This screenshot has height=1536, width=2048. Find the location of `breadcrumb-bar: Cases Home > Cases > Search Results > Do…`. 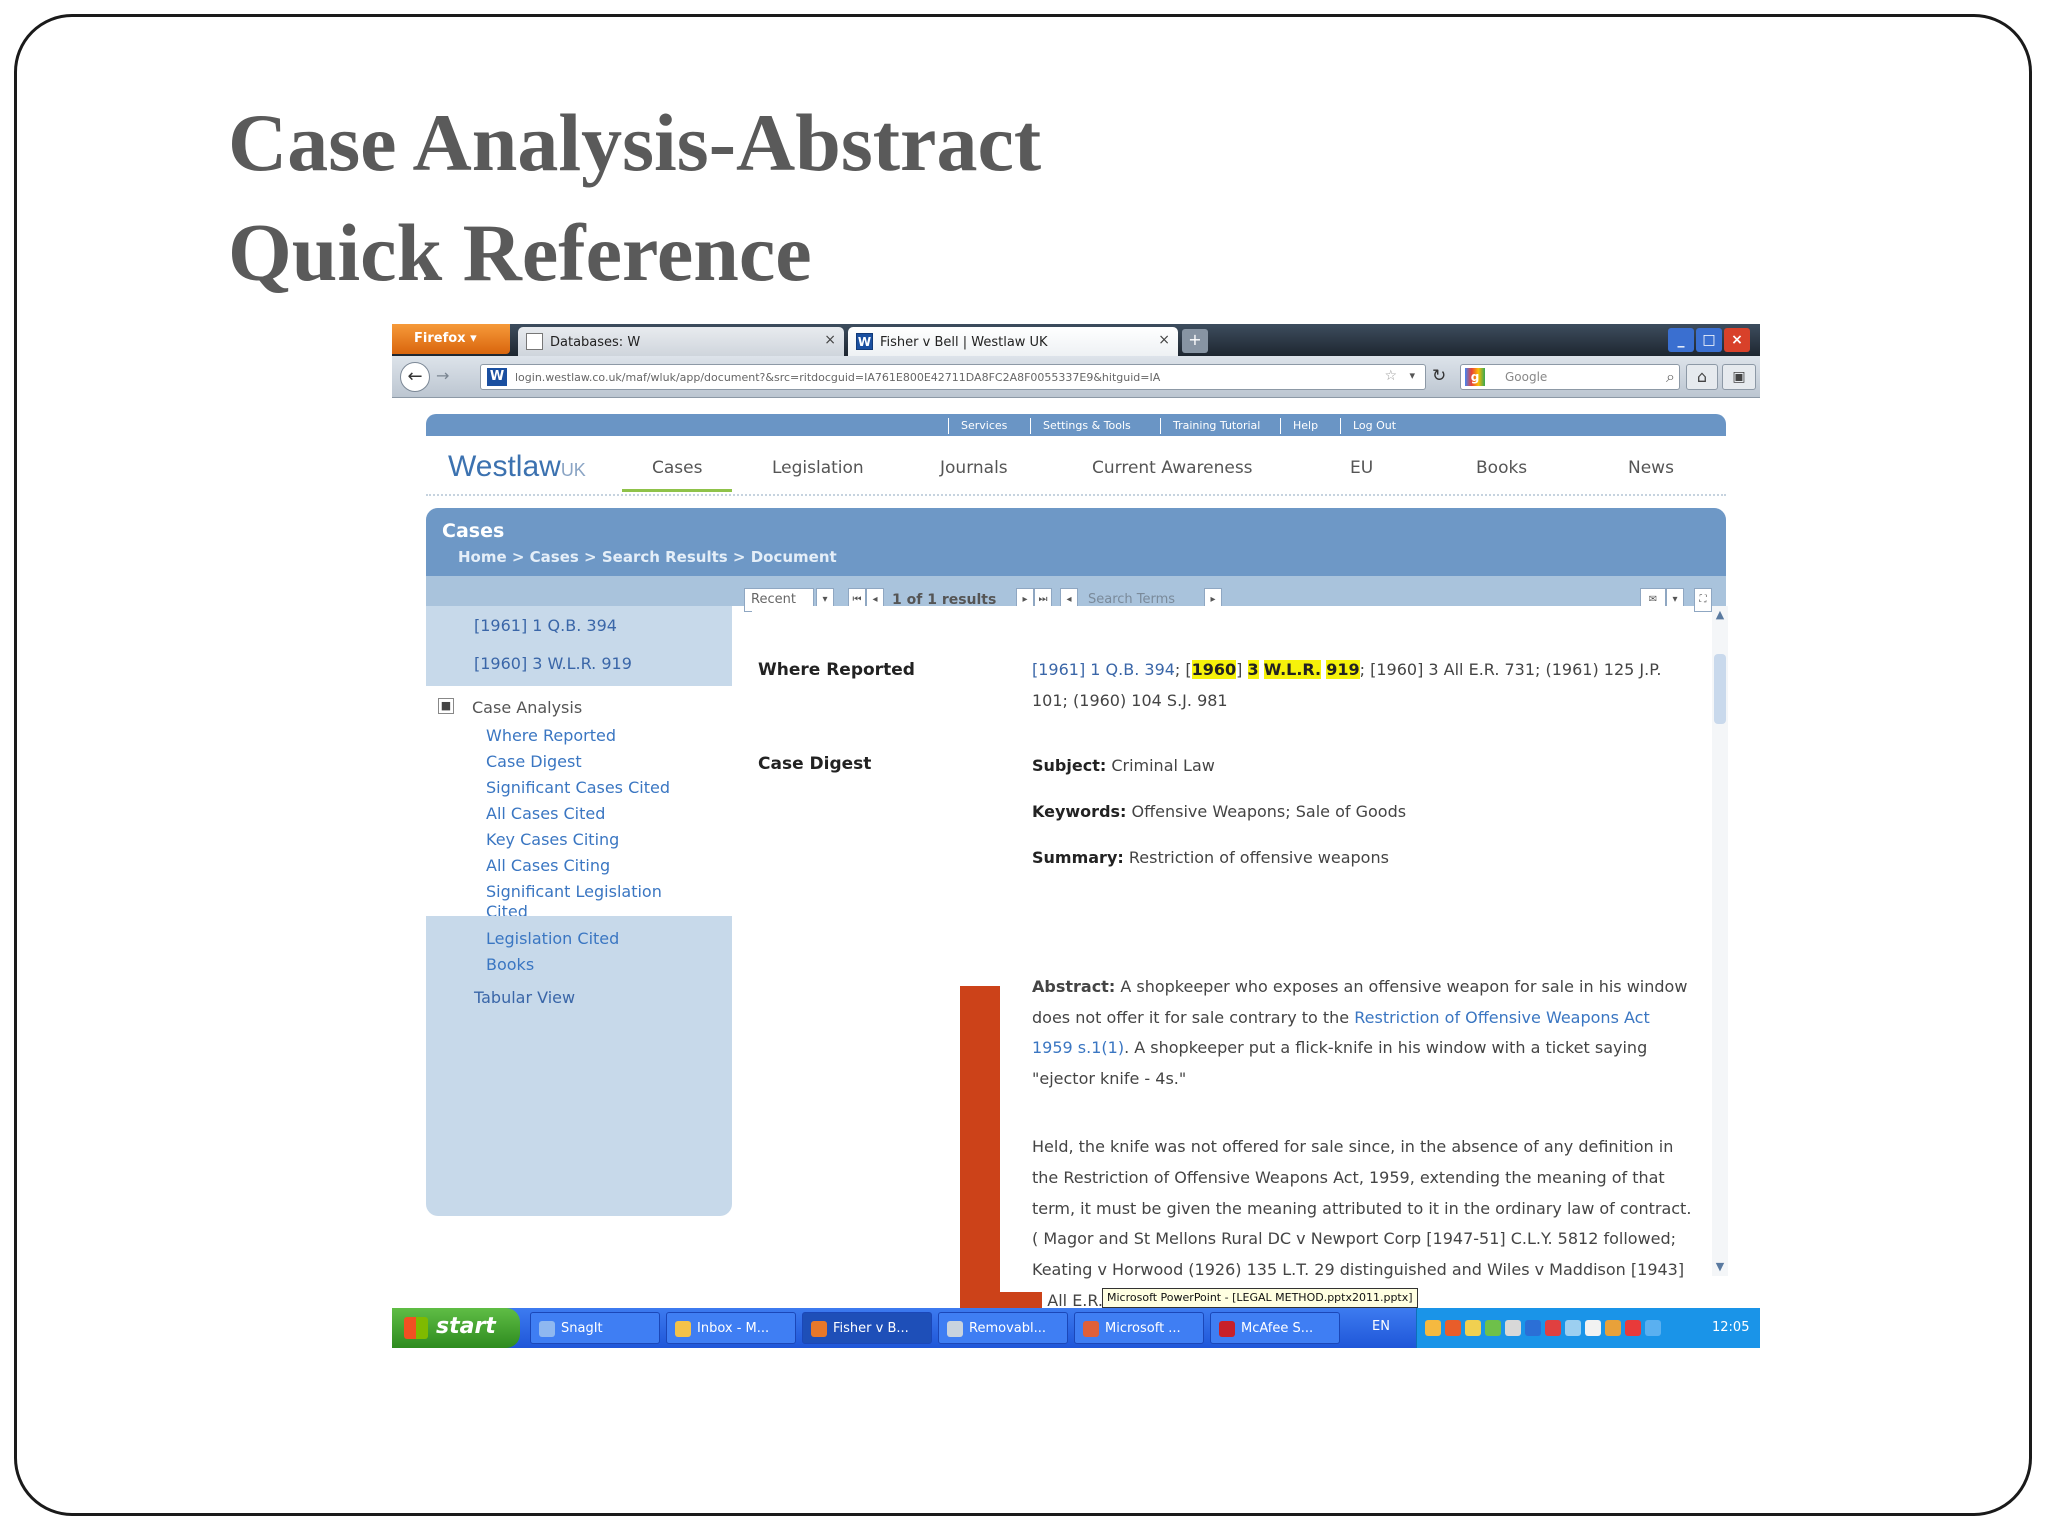

breadcrumb-bar: Cases Home > Cases > Search Results > Do… is located at coordinates (1076, 542).